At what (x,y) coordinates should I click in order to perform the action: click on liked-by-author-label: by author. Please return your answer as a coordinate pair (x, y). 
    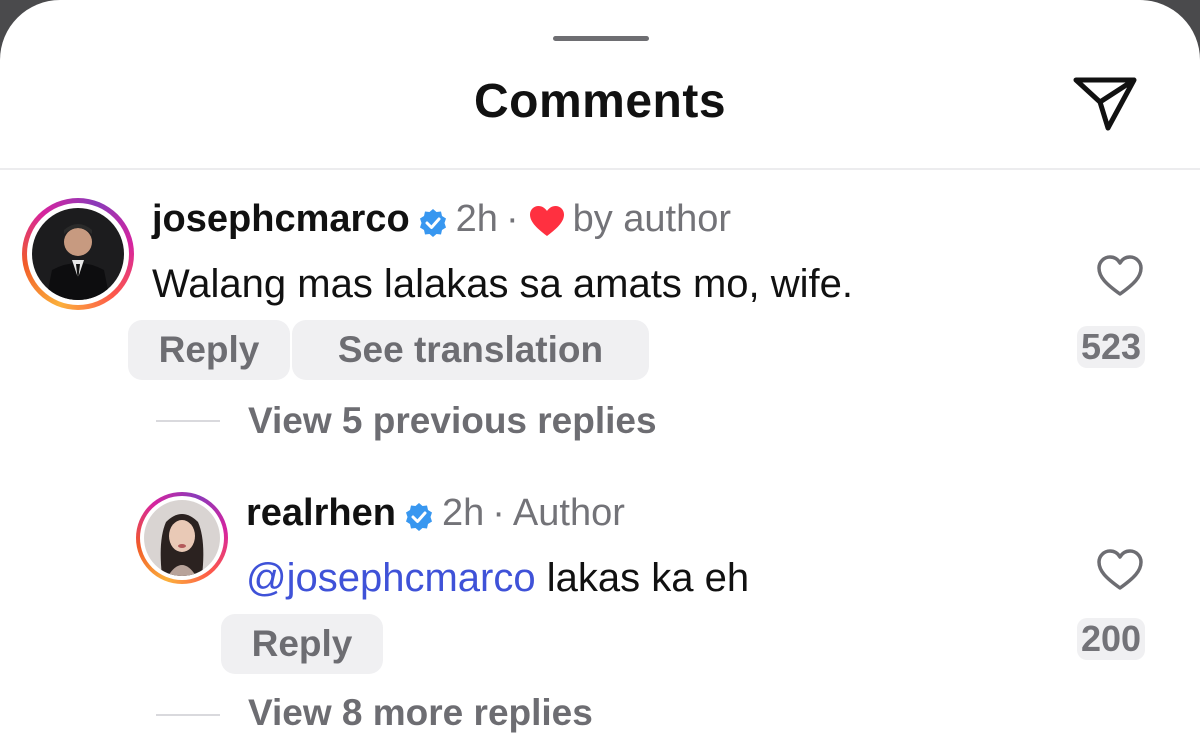
    Looking at the image, I should click on (652, 219).